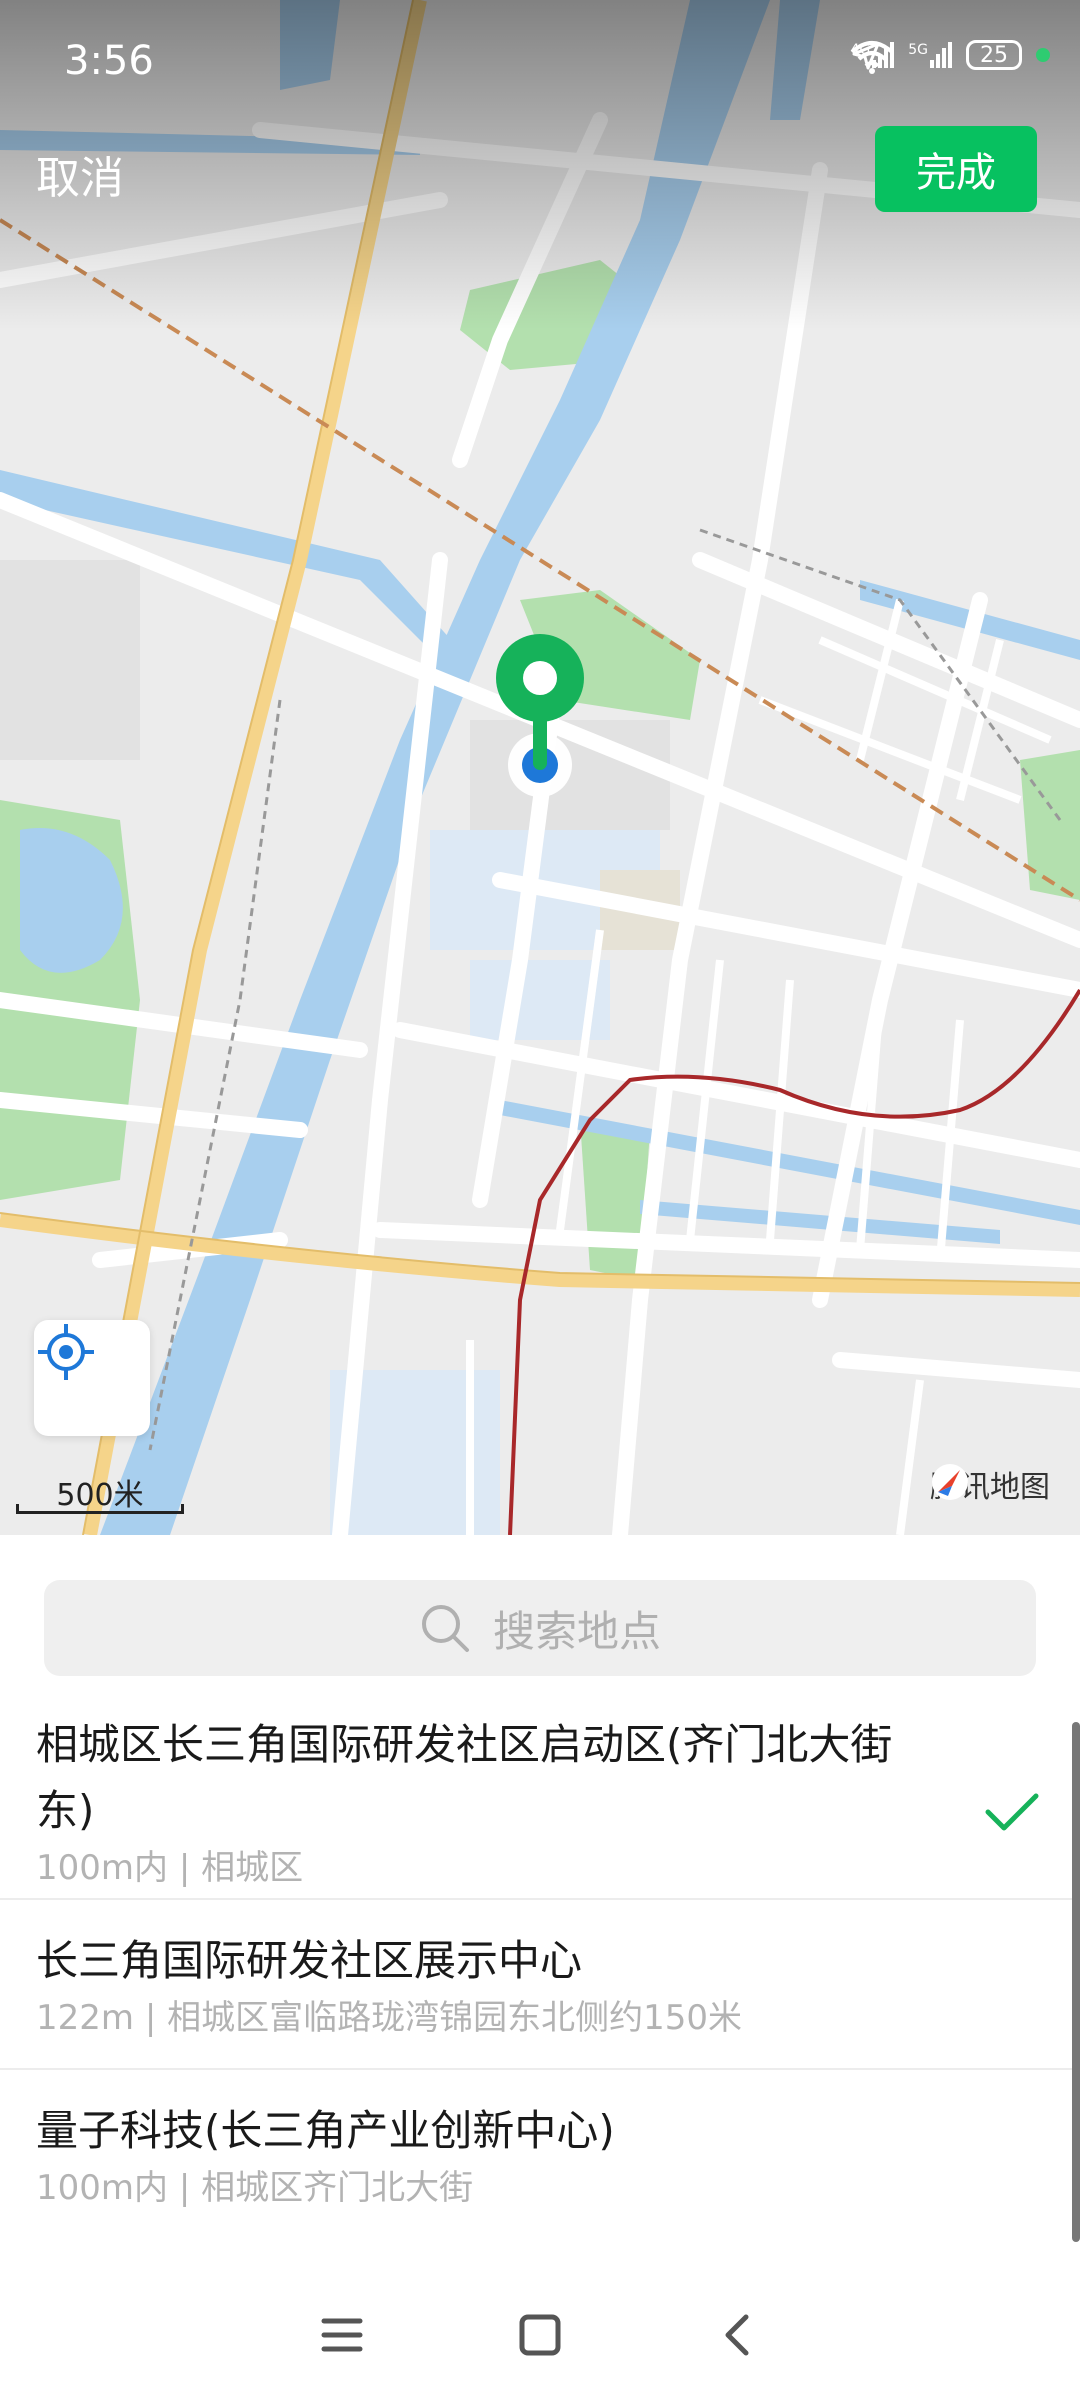 This screenshot has width=1080, height=2400. What do you see at coordinates (990, 1484) in the screenshot?
I see `map-provider-logo: 腾讯地图` at bounding box center [990, 1484].